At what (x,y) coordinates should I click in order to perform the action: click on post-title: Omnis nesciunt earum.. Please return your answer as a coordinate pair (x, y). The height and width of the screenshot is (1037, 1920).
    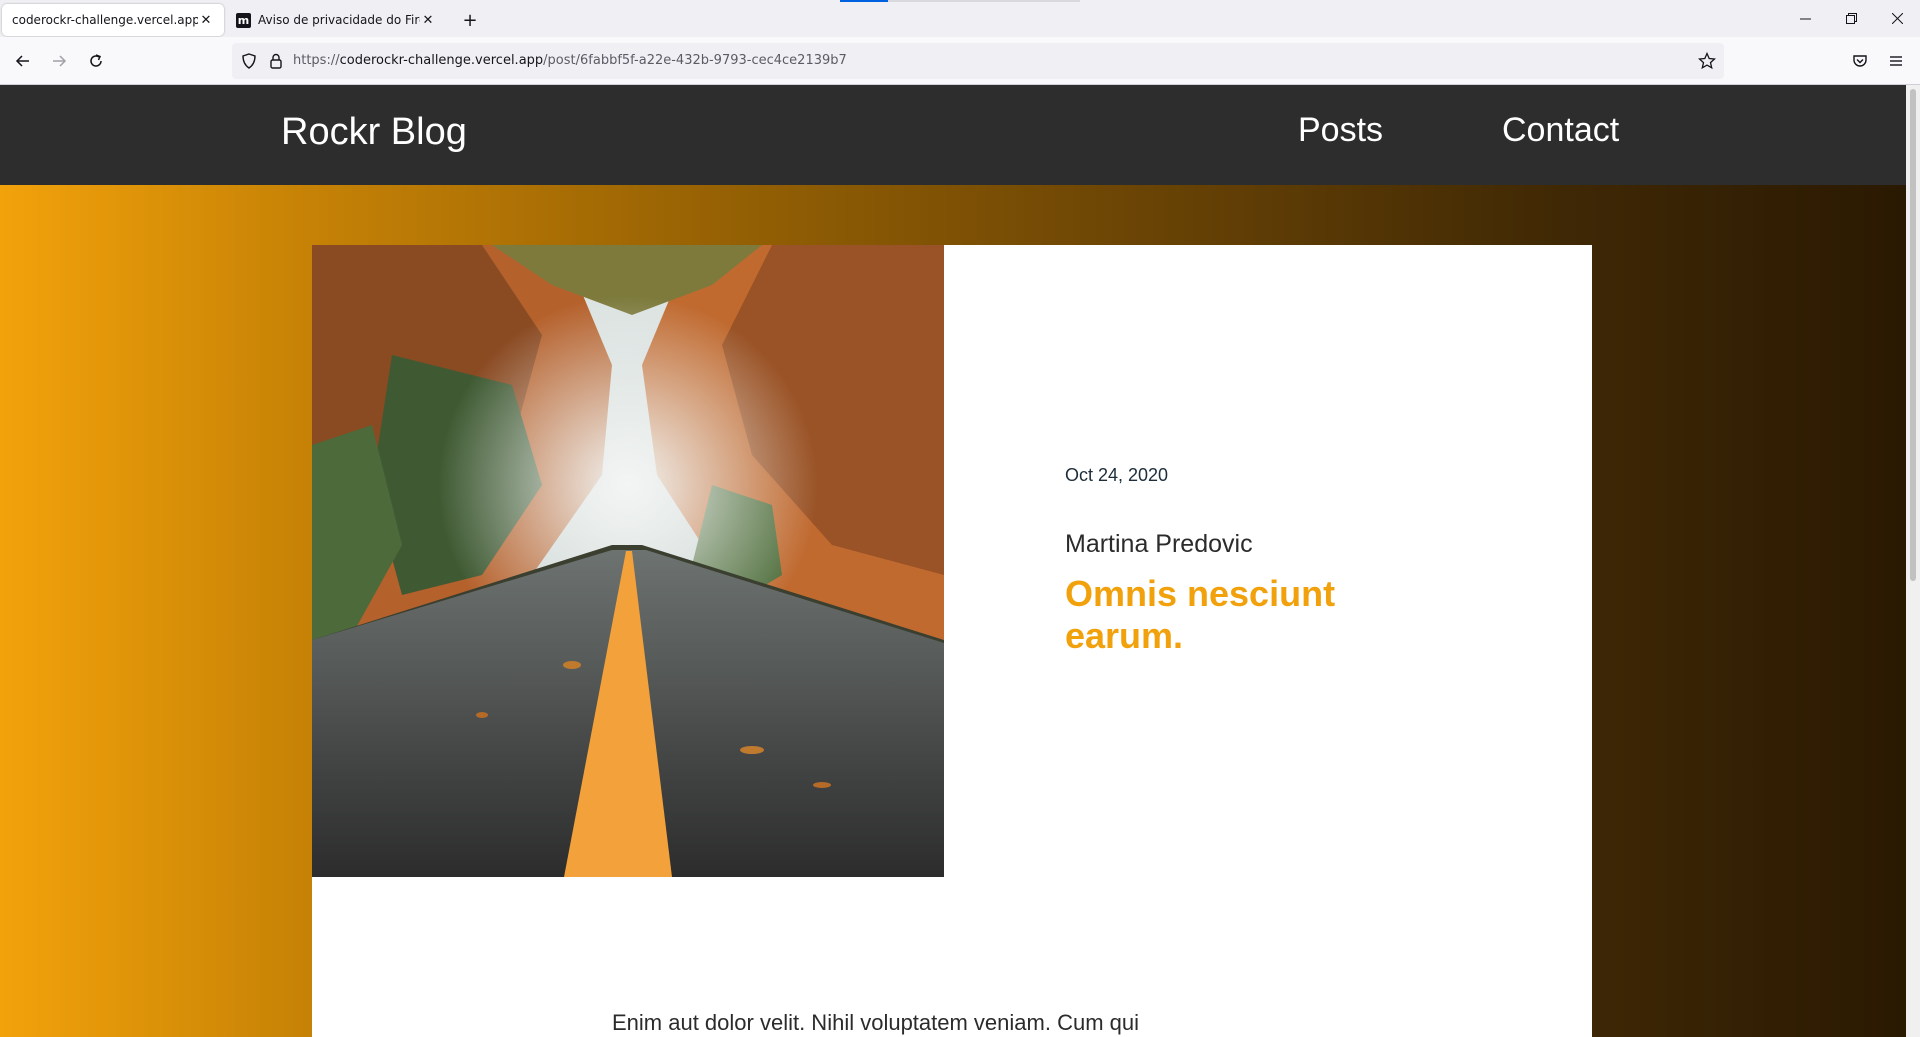
    Looking at the image, I should click on (1200, 614).